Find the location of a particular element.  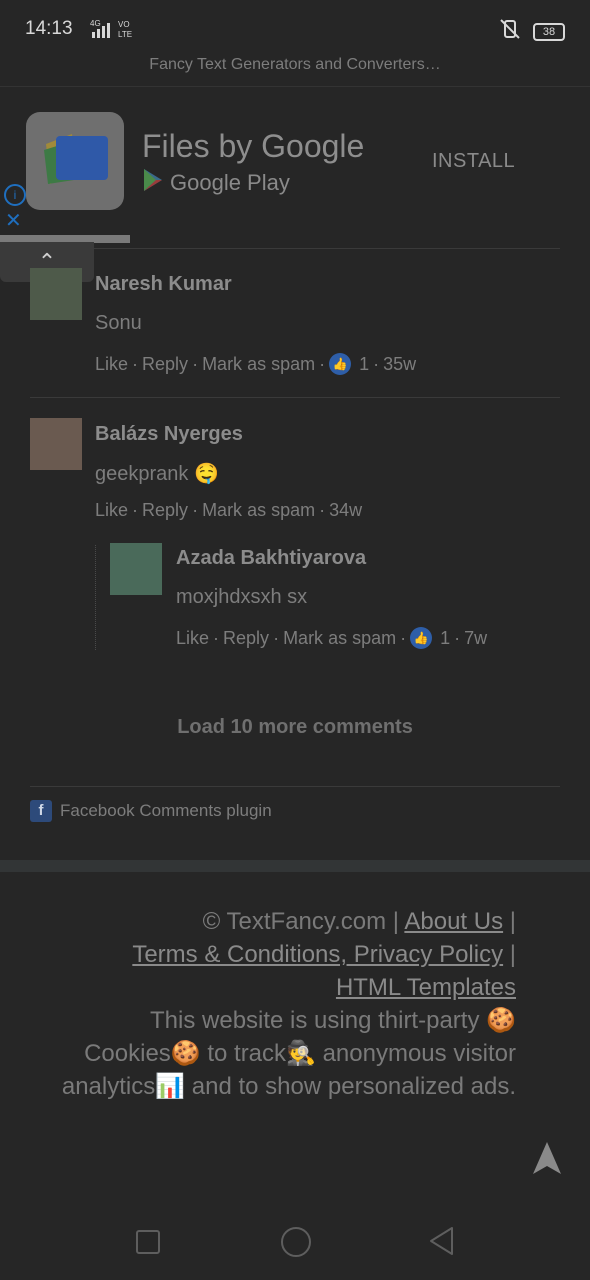

terms-privacy-link: Terms & Conditions, Privacy Policy is located at coordinates (317, 954).